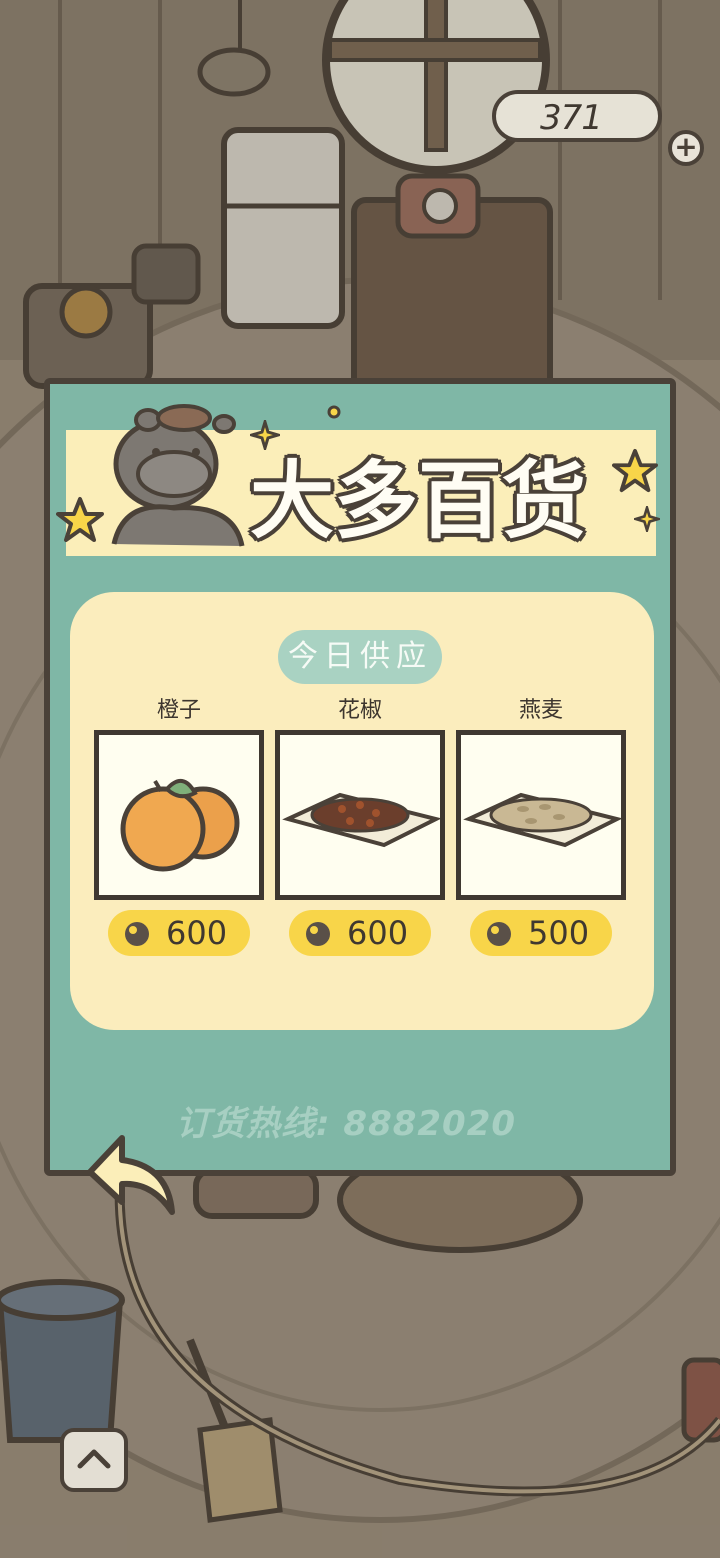 The height and width of the screenshot is (1558, 720). Describe the element at coordinates (359, 710) in the screenshot. I see `item-name: 花椒` at that location.